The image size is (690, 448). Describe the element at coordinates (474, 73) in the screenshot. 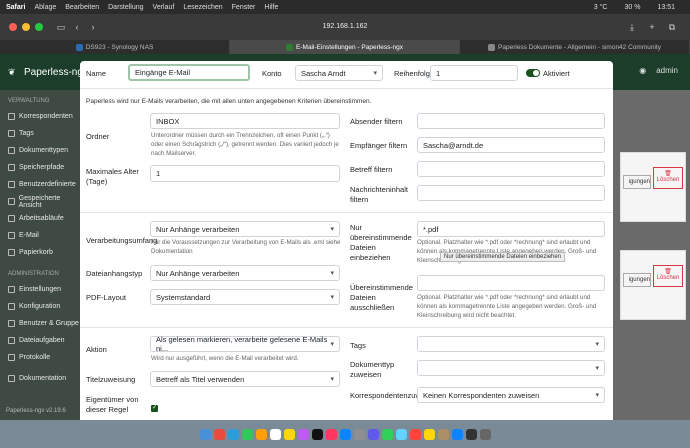

I see `order-input: 1` at that location.